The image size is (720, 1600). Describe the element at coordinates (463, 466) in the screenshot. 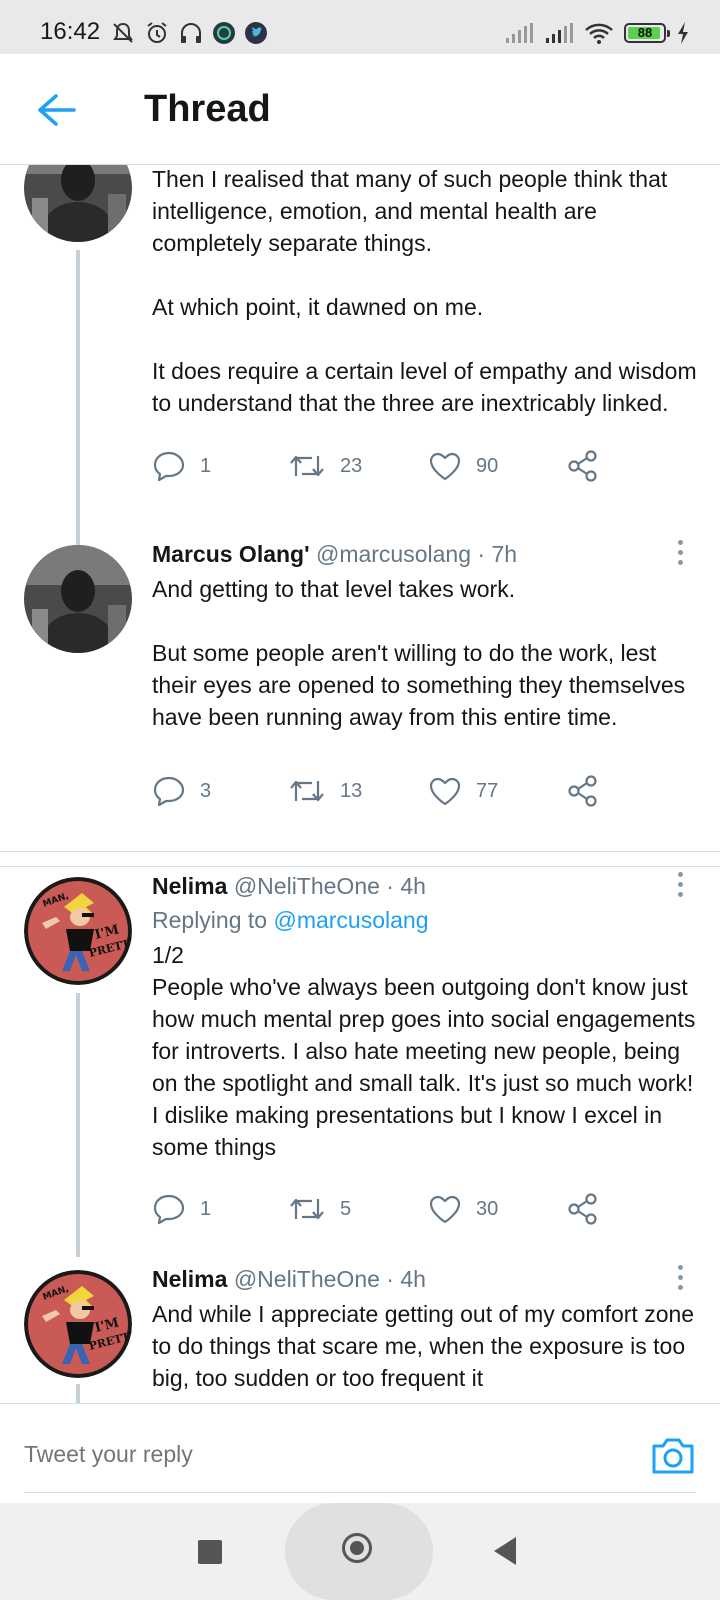

I see `like-button: 90` at that location.